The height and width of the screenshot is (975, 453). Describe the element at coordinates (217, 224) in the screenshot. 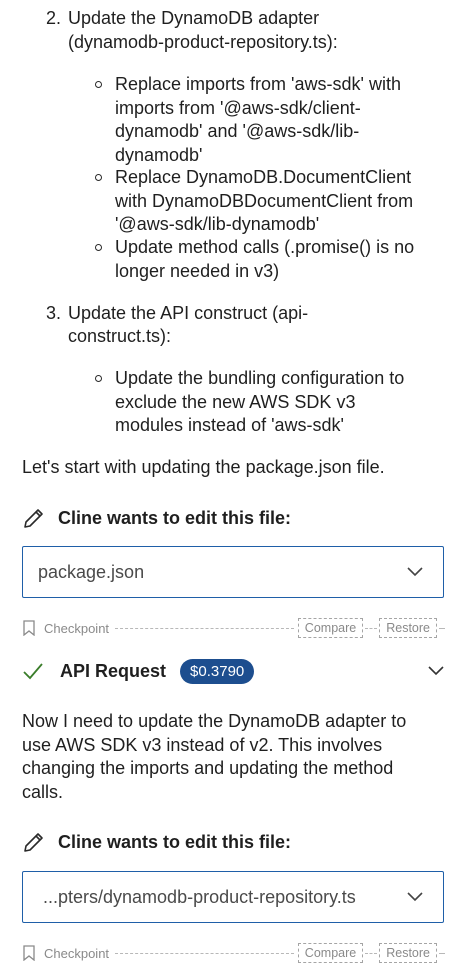

I see `bullet-line: '@aws-sdk/lib-dynamodb'` at that location.